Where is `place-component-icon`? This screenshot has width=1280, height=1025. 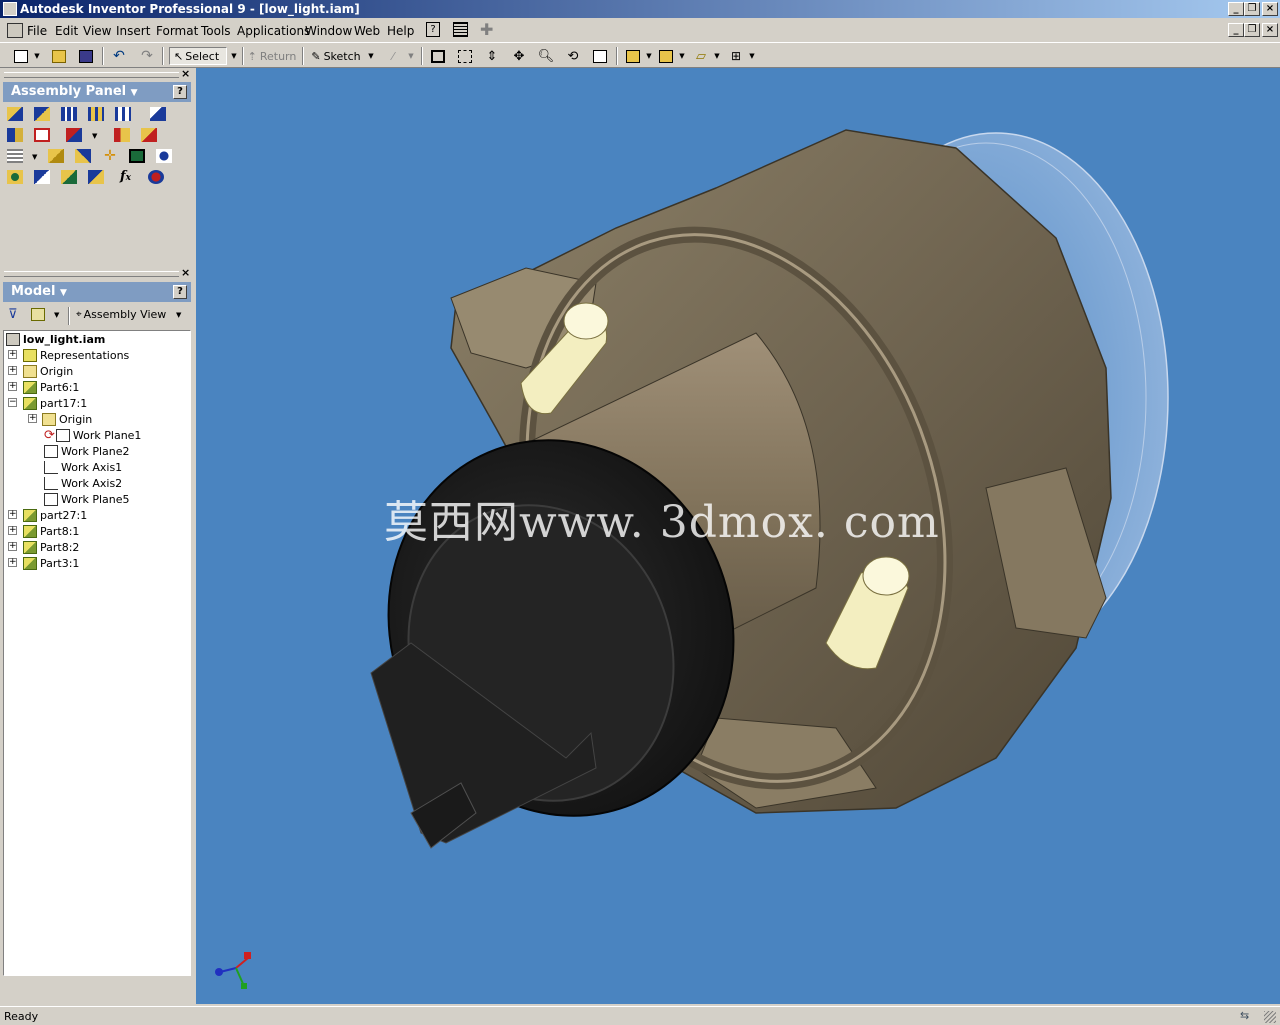 place-component-icon is located at coordinates (15, 114).